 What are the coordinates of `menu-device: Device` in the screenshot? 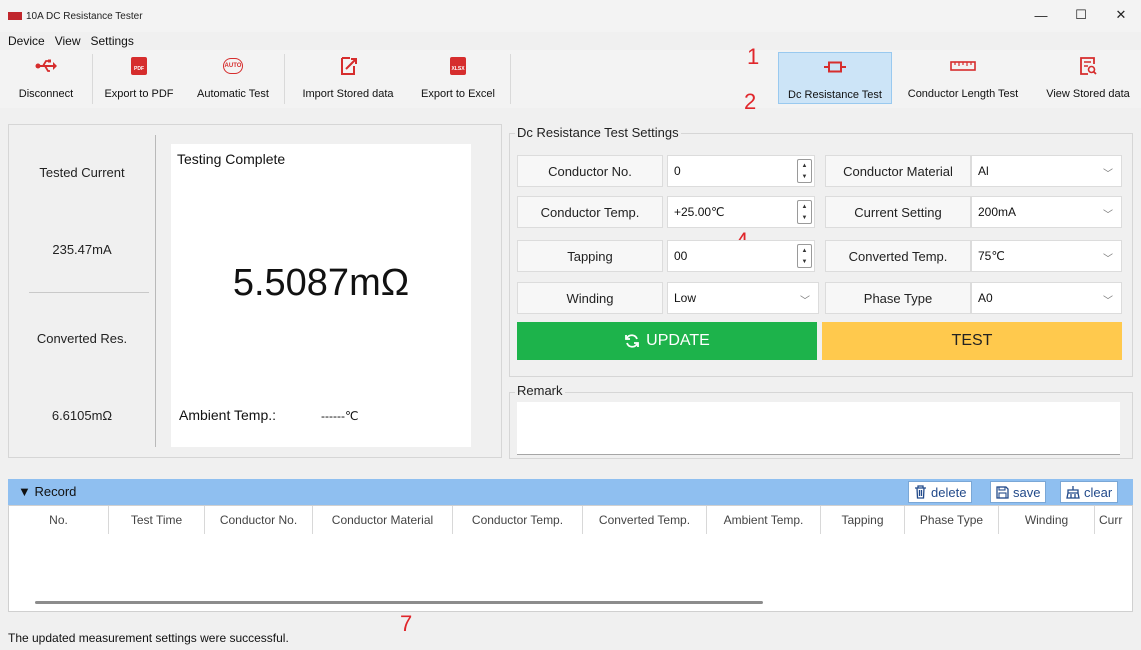 It's located at (25, 41).